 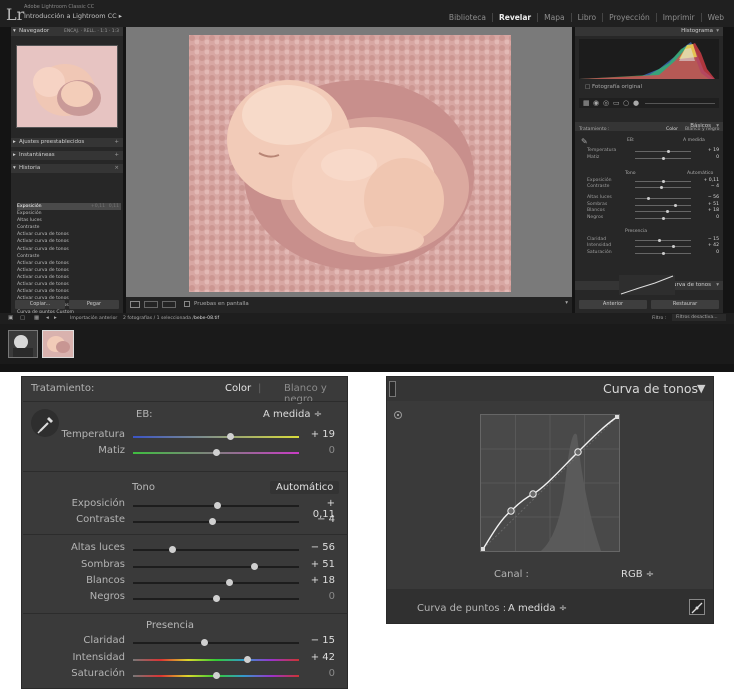 I want to click on original-photo-label: □ Fotografía original, so click(x=613, y=87).